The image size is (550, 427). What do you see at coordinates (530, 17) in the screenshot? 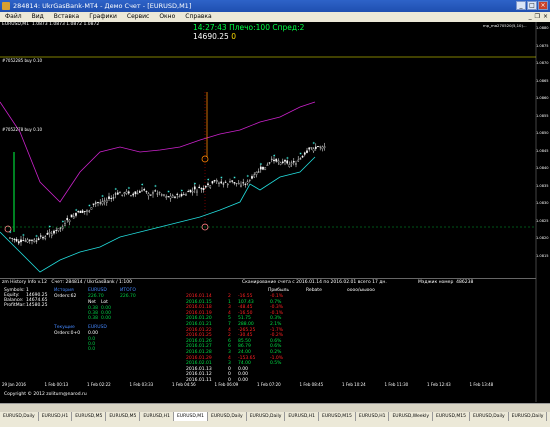
I see `mdi-minimize-icon: _` at bounding box center [530, 17].